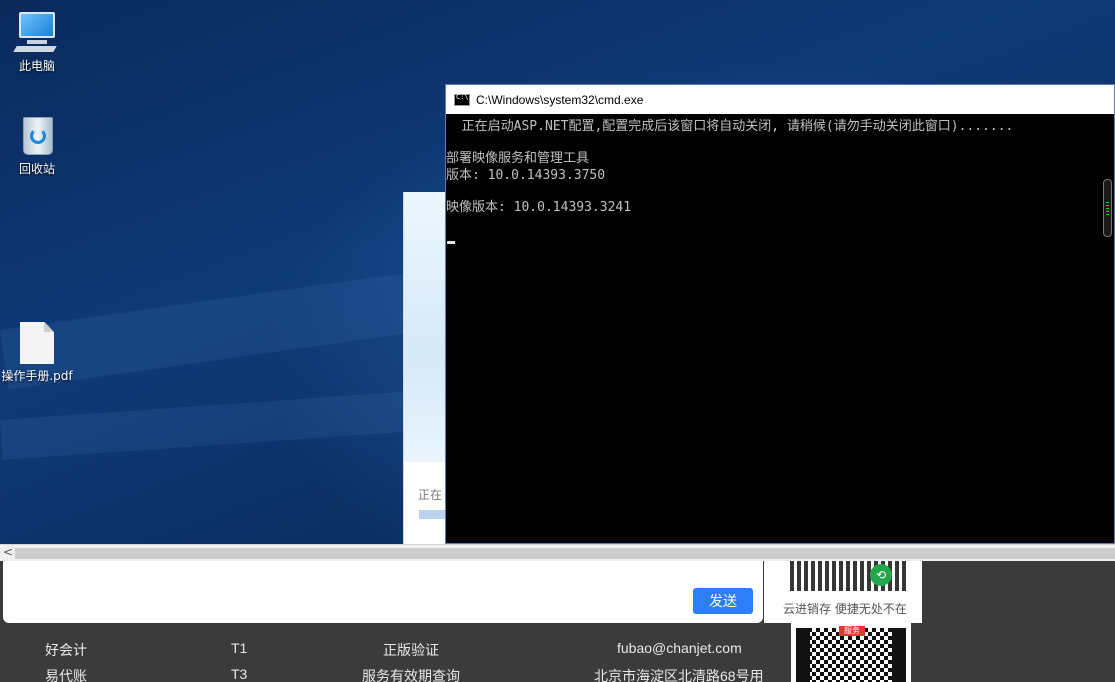  I want to click on desktop-icon-recycle-bin: 回收站, so click(37, 145).